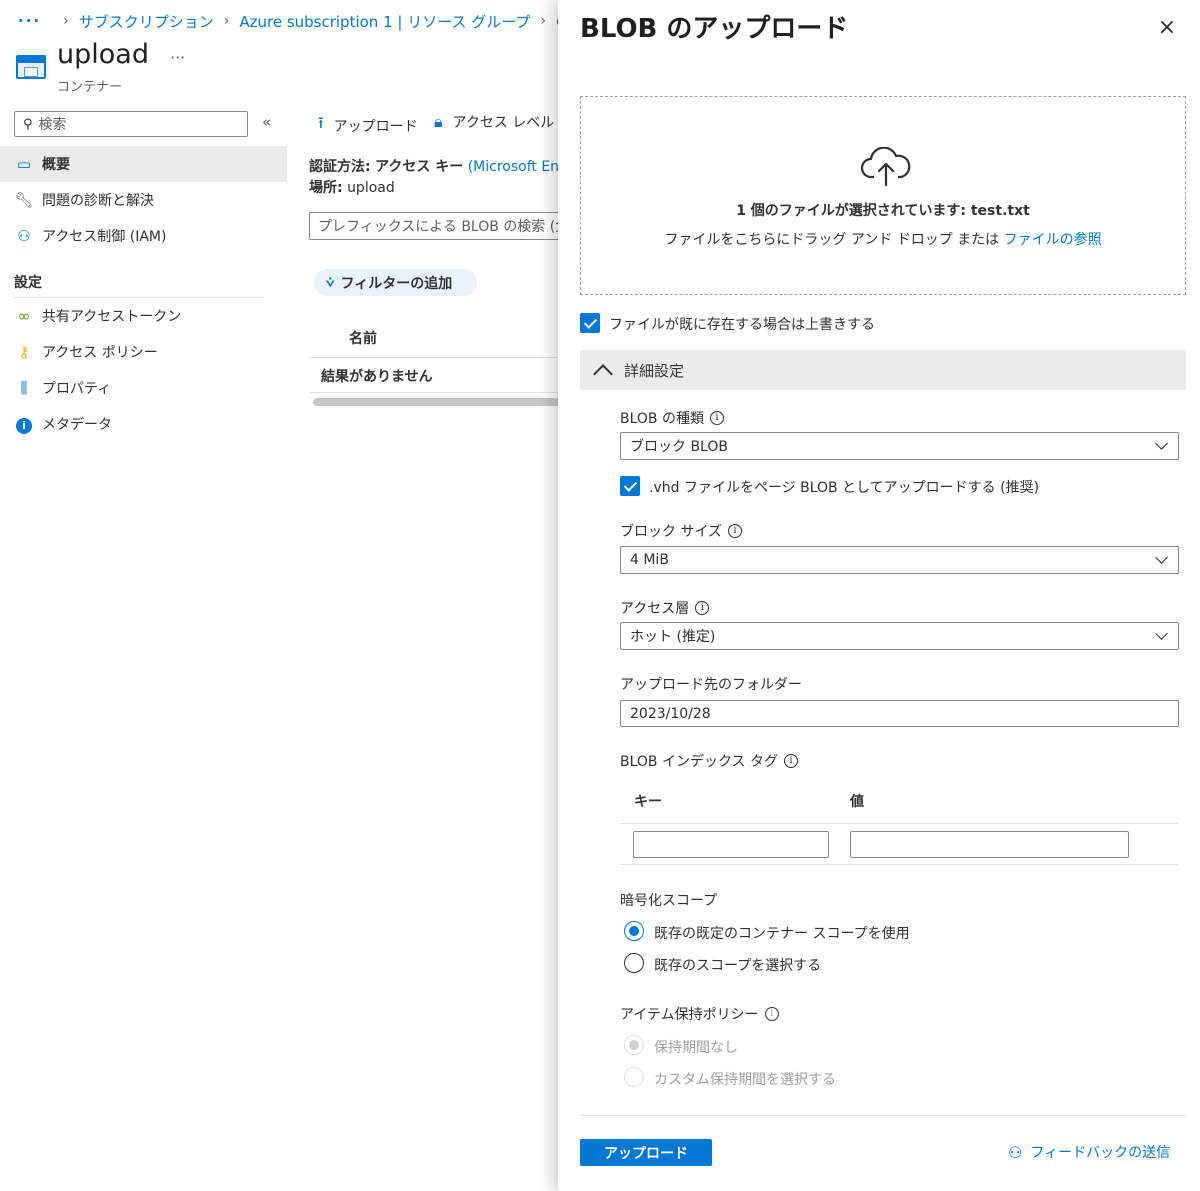 This screenshot has width=1200, height=1191. I want to click on overwrite-checkbox, so click(590, 323).